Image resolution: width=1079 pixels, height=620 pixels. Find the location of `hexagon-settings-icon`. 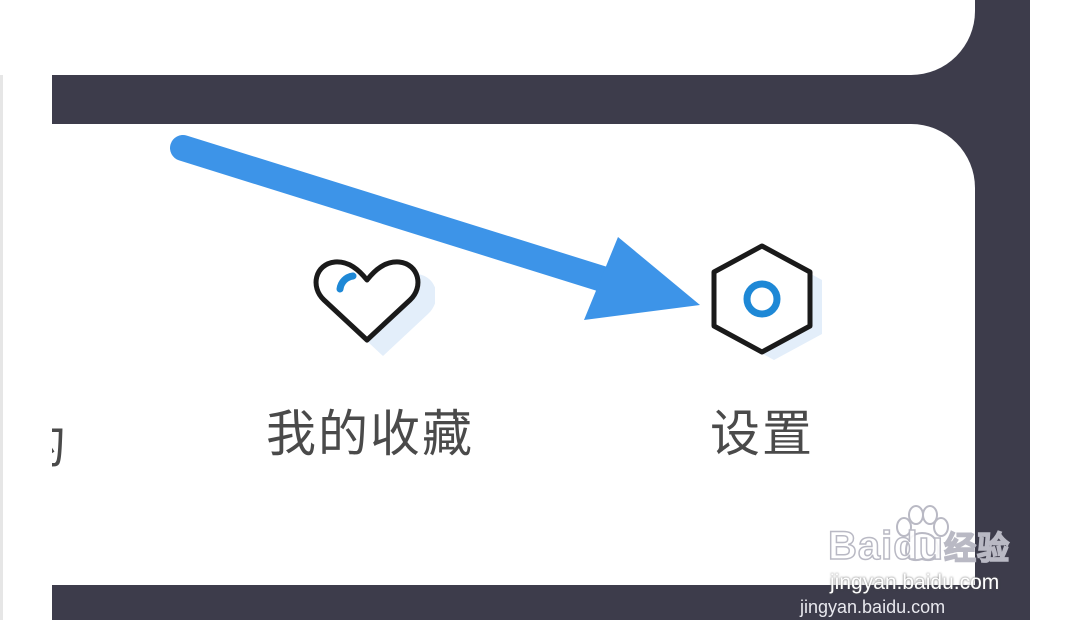

hexagon-settings-icon is located at coordinates (766, 301).